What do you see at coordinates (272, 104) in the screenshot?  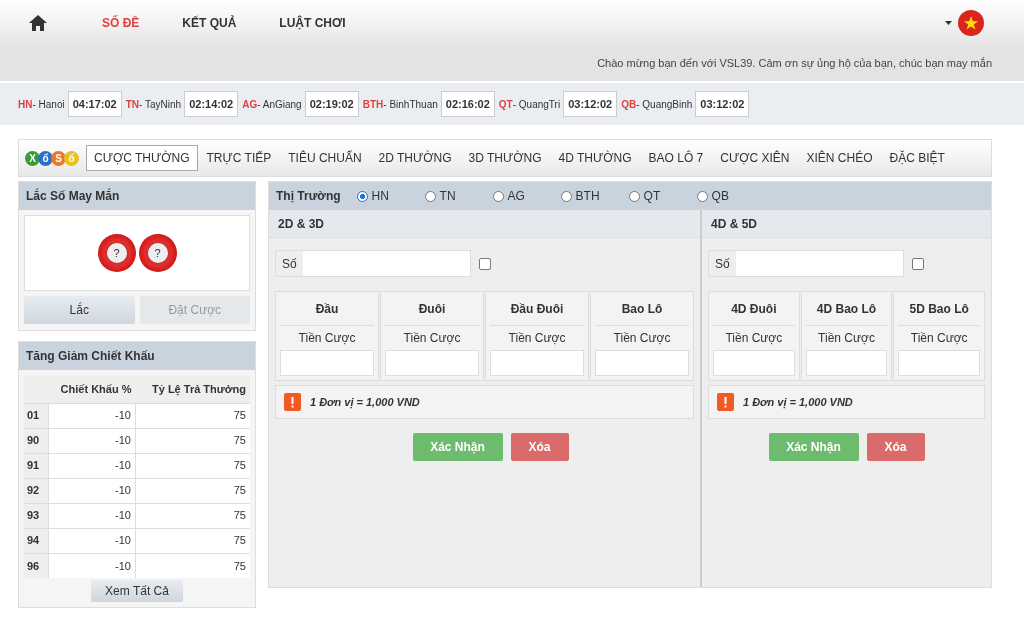 I see `market-name: AG- AnGiang` at bounding box center [272, 104].